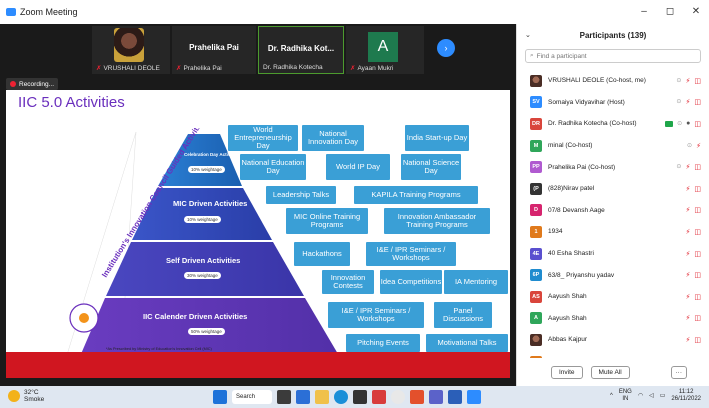  I want to click on participant-row: Abbas Kajpur ⚡ ◫, so click(613, 340).